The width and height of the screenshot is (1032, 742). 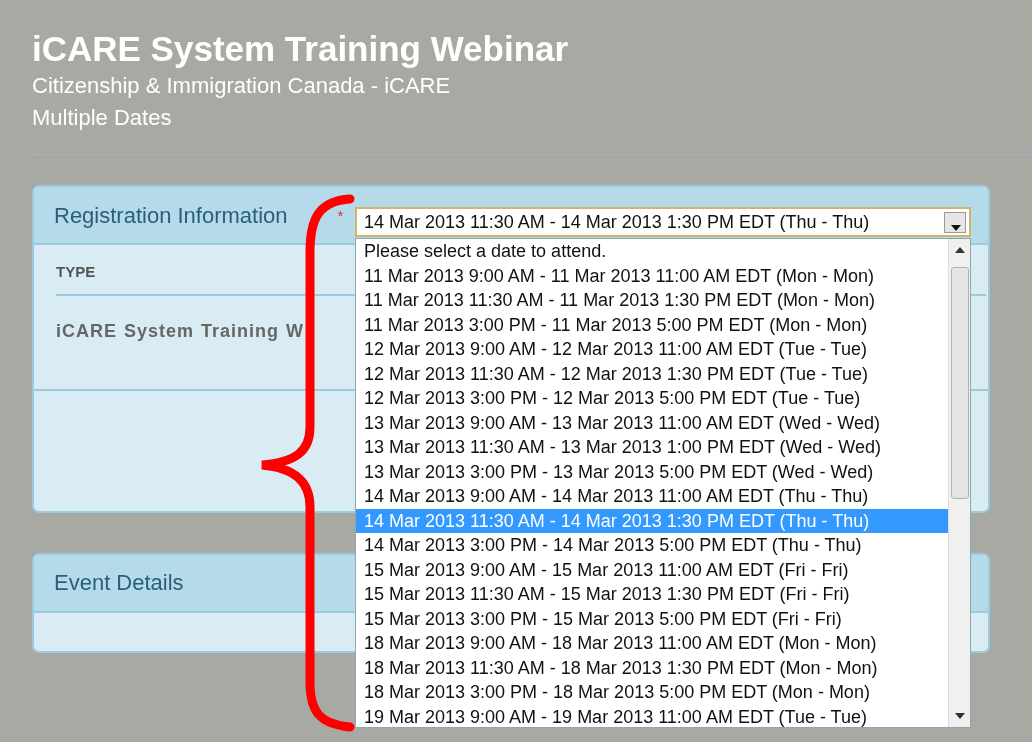 I want to click on dropdown-option: 14 Mar 2013 3:00 PM - 14 Mar 2013 5:00 PM EDT (Thu - Thu), so click(x=652, y=545).